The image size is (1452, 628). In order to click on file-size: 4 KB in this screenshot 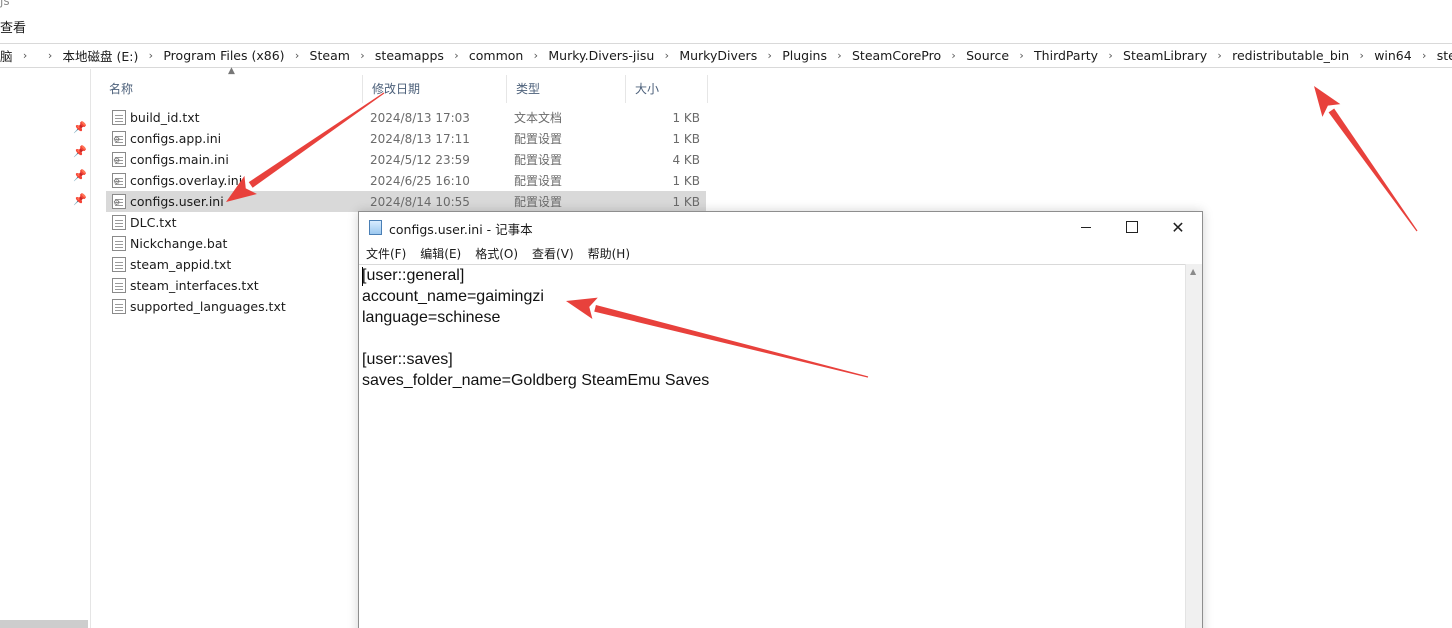, I will do `click(686, 159)`.